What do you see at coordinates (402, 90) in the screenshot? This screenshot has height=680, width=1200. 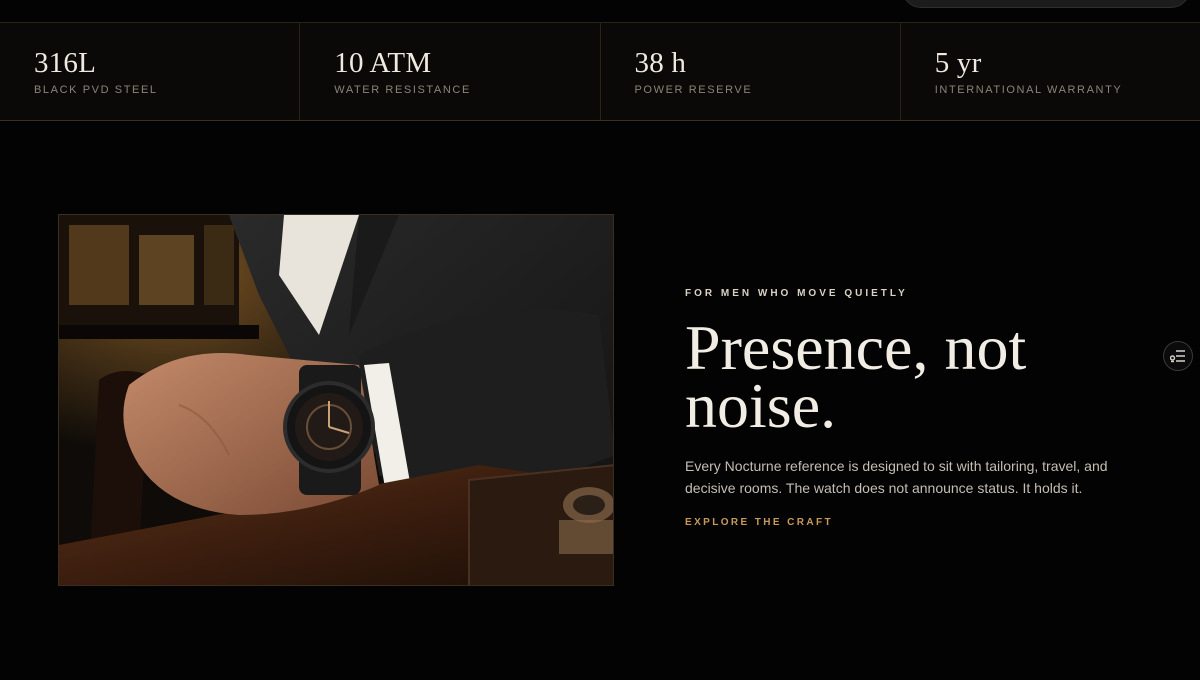 I see `stat-label: WATER RESISTANCE` at bounding box center [402, 90].